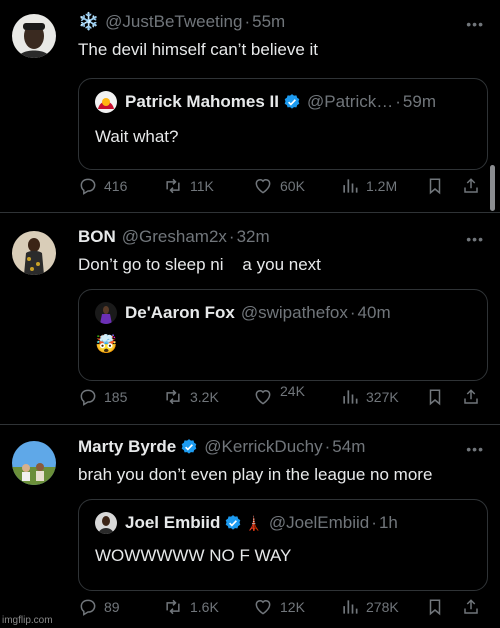 The width and height of the screenshot is (500, 628). Describe the element at coordinates (204, 607) in the screenshot. I see `repost-count: 1.6K` at that location.